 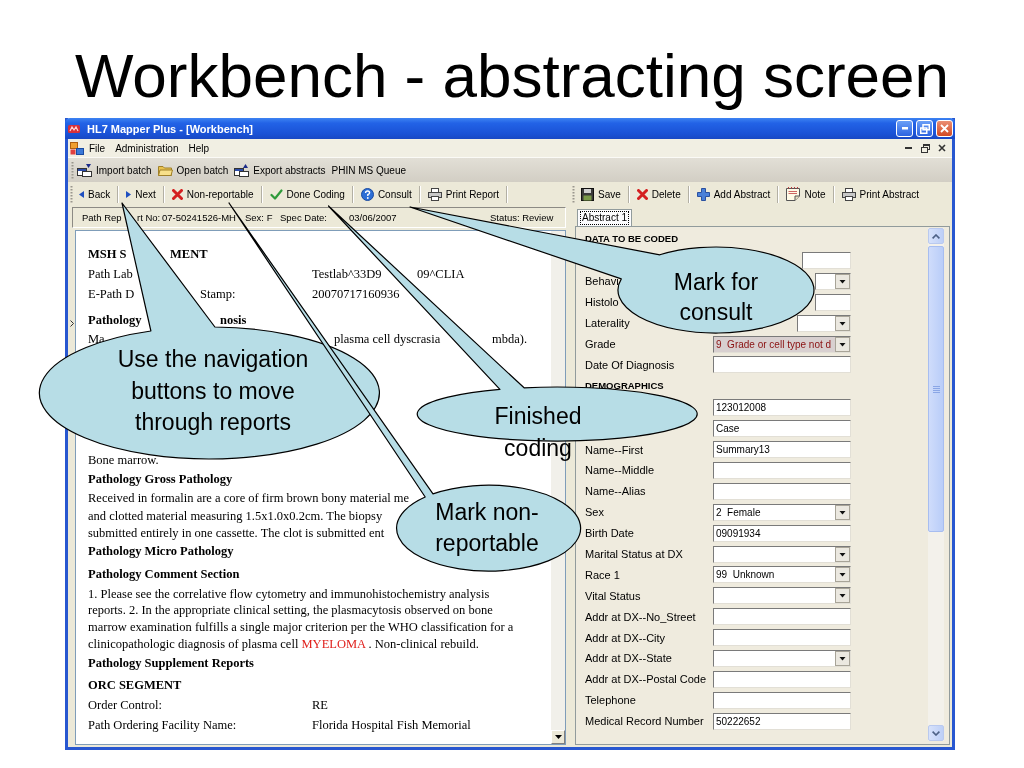 What do you see at coordinates (171, 663) in the screenshot?
I see `report-heading: Pathology Supplement Reports` at bounding box center [171, 663].